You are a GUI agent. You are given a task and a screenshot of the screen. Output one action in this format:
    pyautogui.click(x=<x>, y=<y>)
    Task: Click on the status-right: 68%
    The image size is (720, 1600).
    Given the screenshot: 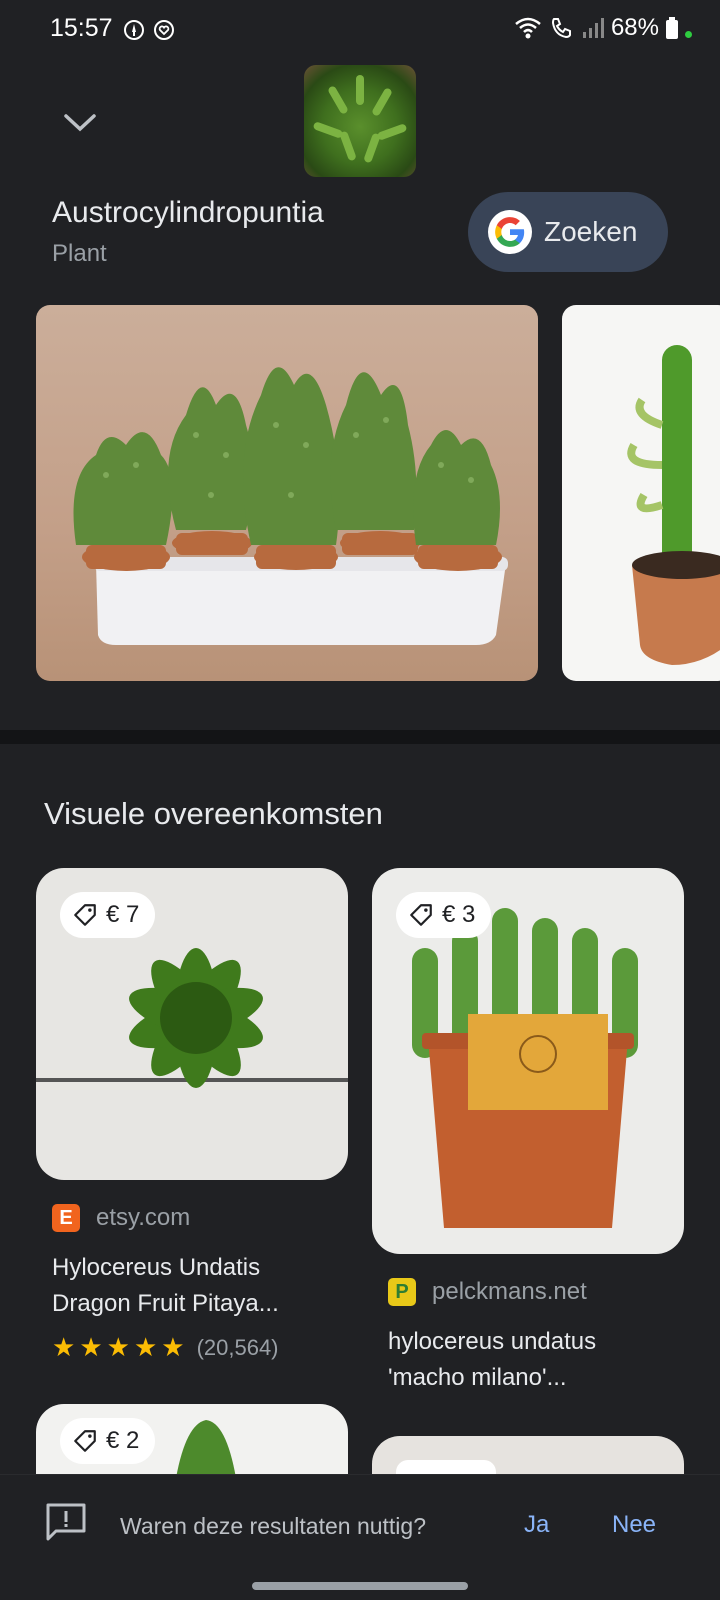 What is the action you would take?
    pyautogui.click(x=602, y=28)
    